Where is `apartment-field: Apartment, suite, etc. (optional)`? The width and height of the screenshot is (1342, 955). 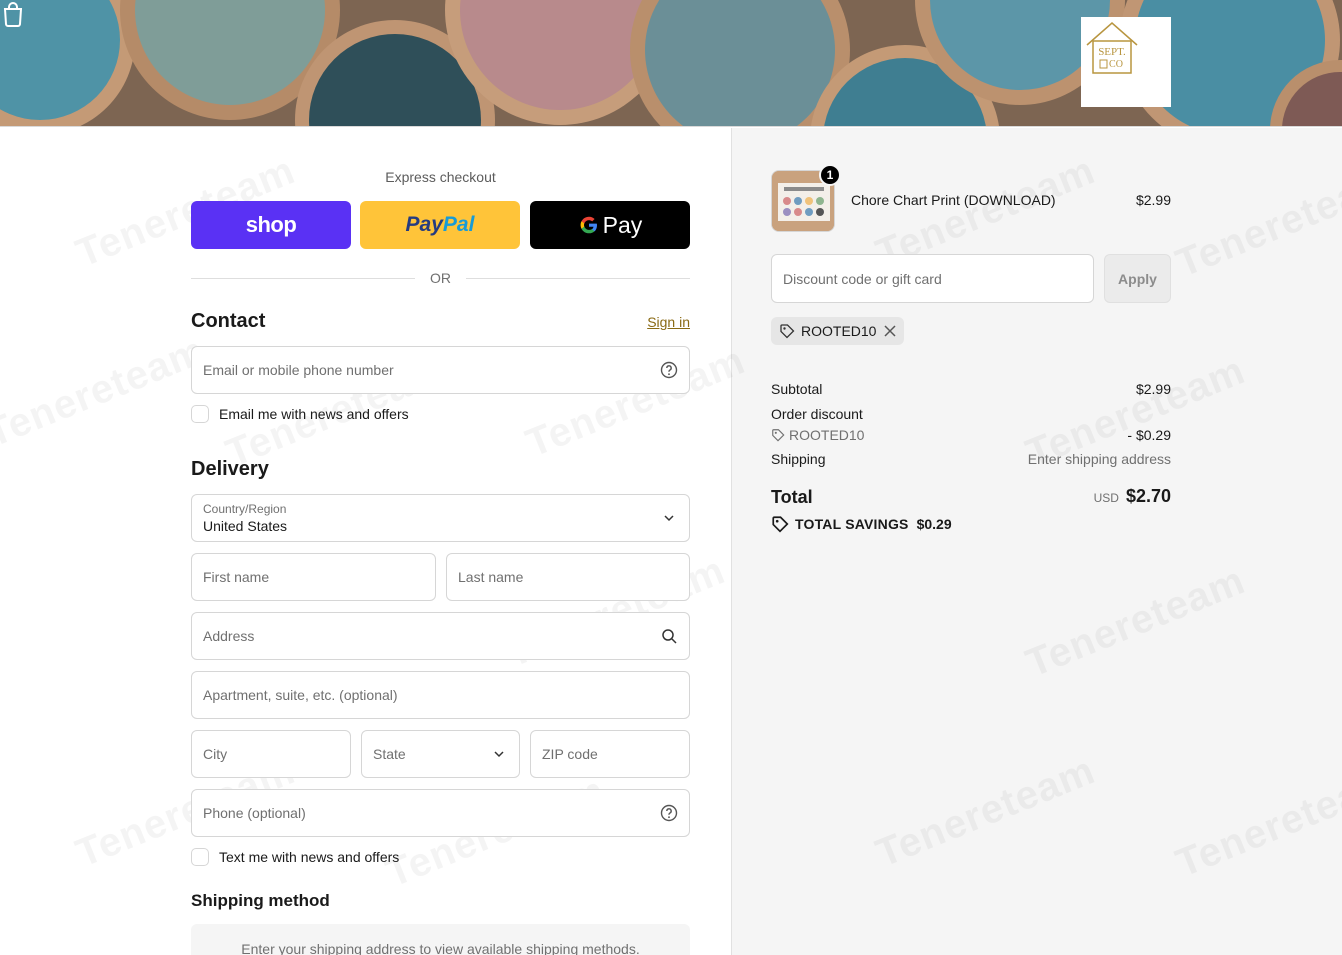
apartment-field: Apartment, suite, etc. (optional) is located at coordinates (440, 695).